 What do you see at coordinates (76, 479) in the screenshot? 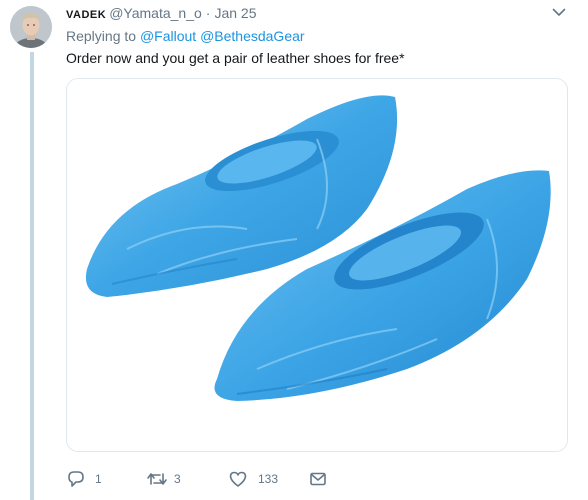
I see `reply-icon` at bounding box center [76, 479].